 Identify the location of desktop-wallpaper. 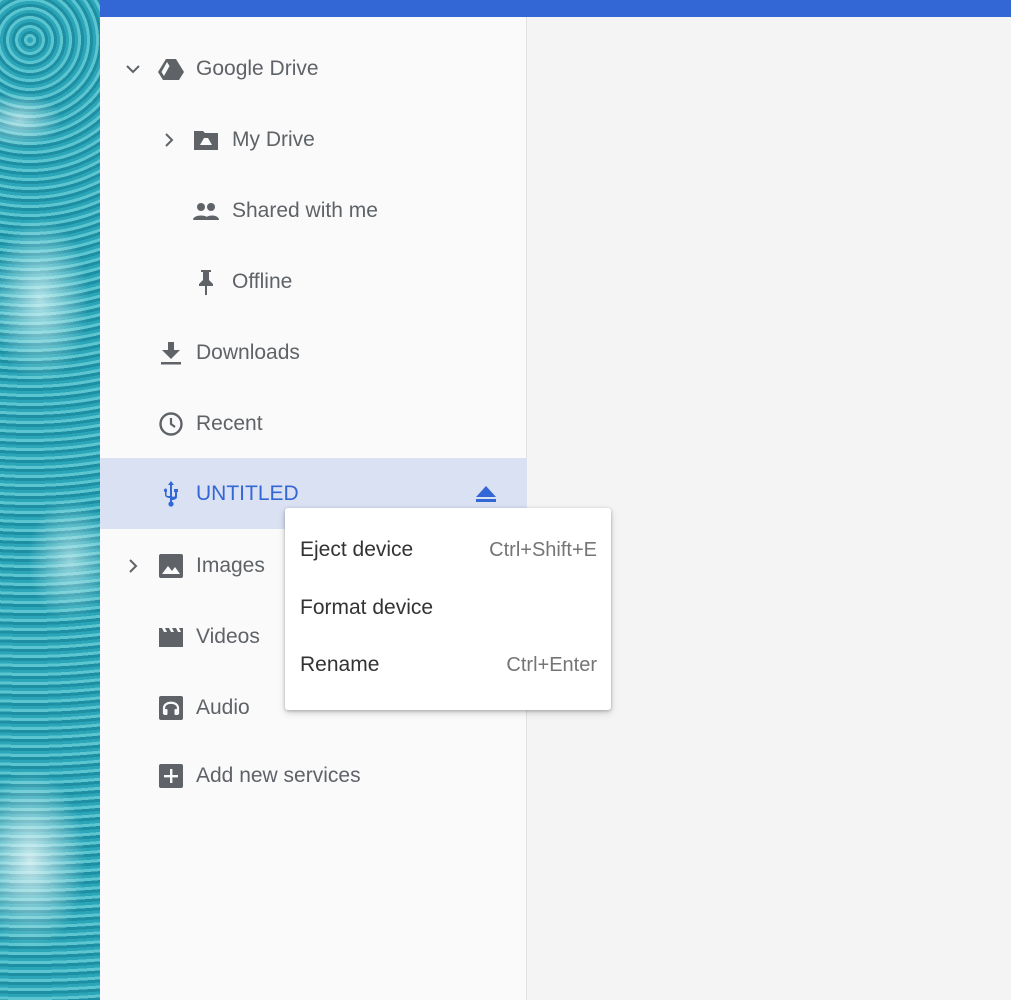
(50, 500).